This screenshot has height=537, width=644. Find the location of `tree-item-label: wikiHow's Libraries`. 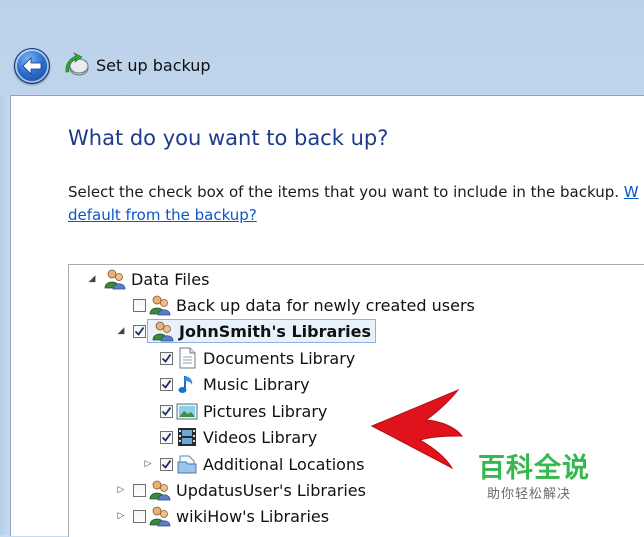

tree-item-label: wikiHow's Libraries is located at coordinates (253, 516).